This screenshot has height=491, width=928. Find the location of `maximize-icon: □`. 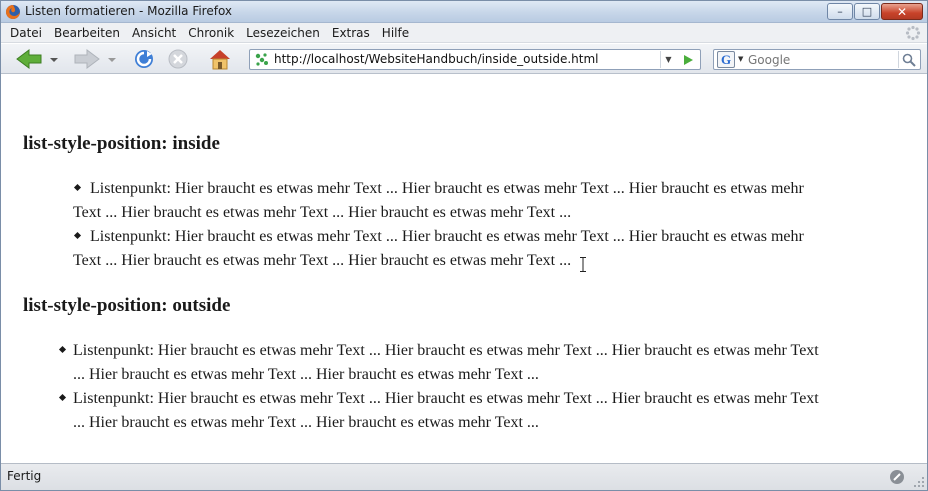

maximize-icon: □ is located at coordinates (867, 11).